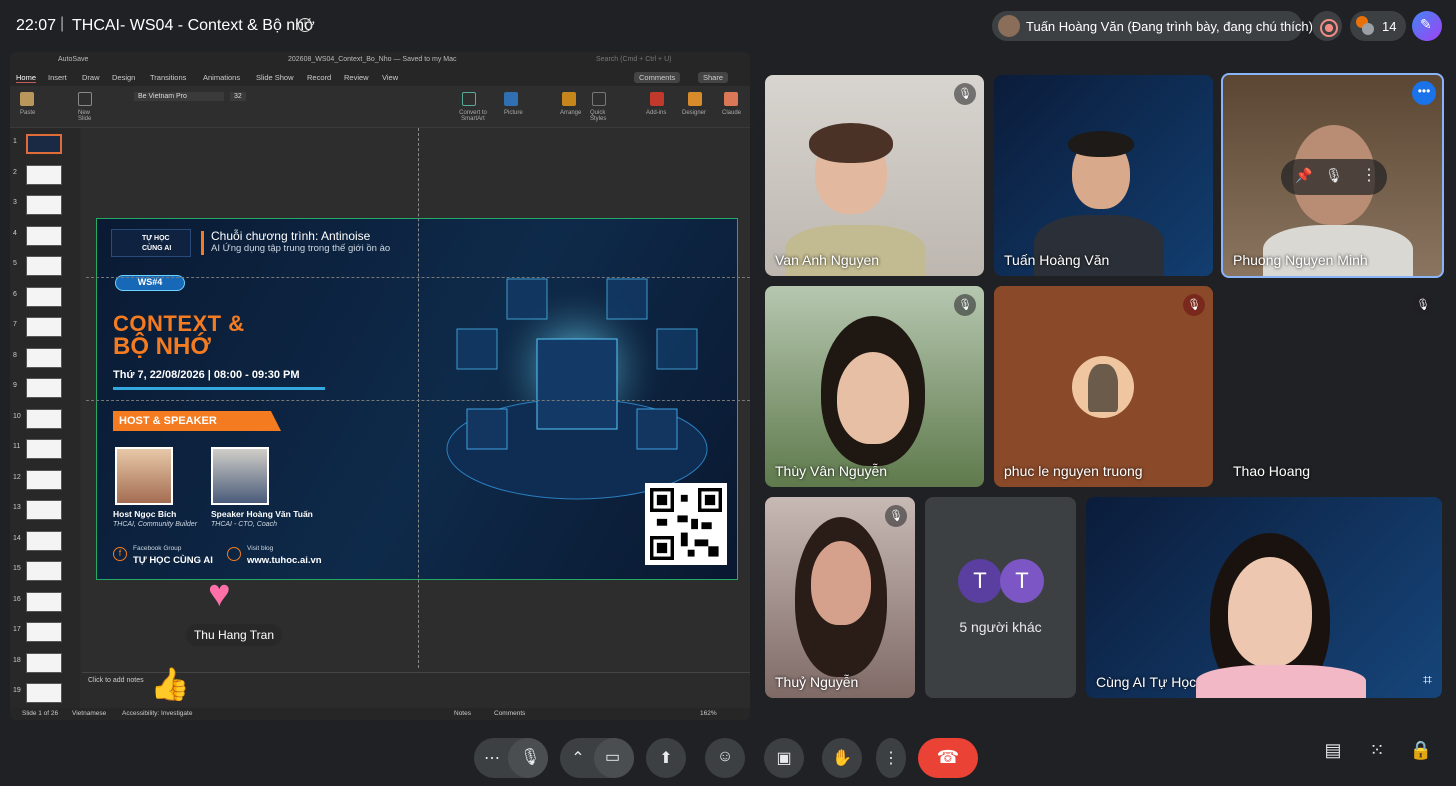 This screenshot has height=786, width=1456. I want to click on thumbnail-number: 1, so click(15, 141).